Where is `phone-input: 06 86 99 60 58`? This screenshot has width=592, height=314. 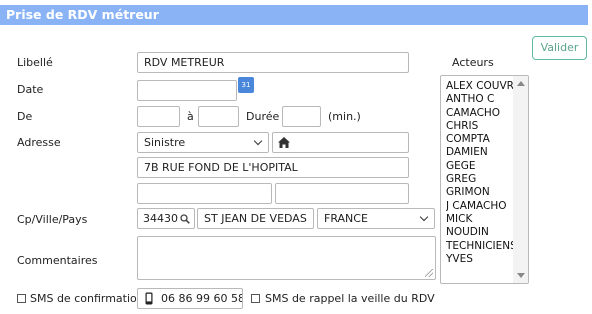 phone-input: 06 86 99 60 58 is located at coordinates (190, 298).